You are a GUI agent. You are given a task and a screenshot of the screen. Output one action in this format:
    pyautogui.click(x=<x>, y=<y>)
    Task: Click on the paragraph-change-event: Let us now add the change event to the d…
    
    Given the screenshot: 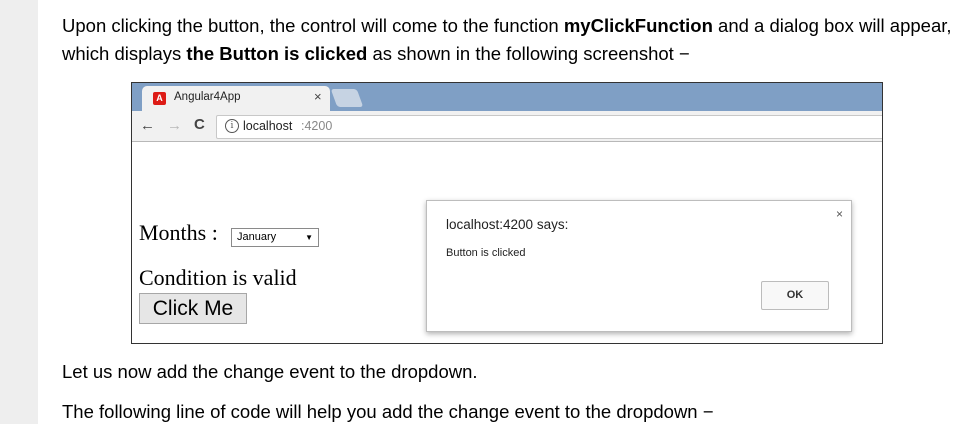 What is the action you would take?
    pyautogui.click(x=270, y=371)
    